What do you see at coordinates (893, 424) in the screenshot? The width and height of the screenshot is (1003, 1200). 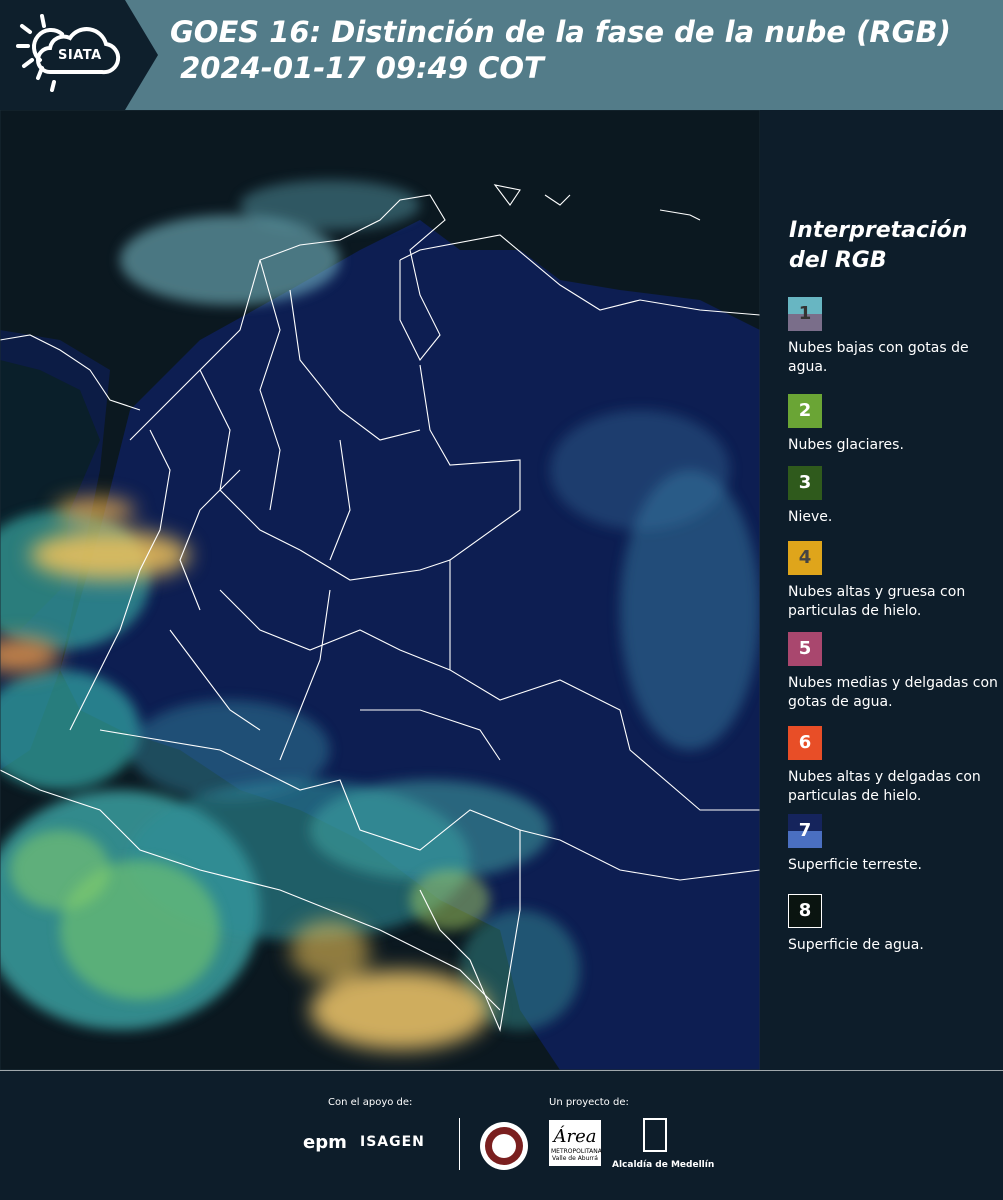 I see `legend-item: 2 Nubes glaciares.` at bounding box center [893, 424].